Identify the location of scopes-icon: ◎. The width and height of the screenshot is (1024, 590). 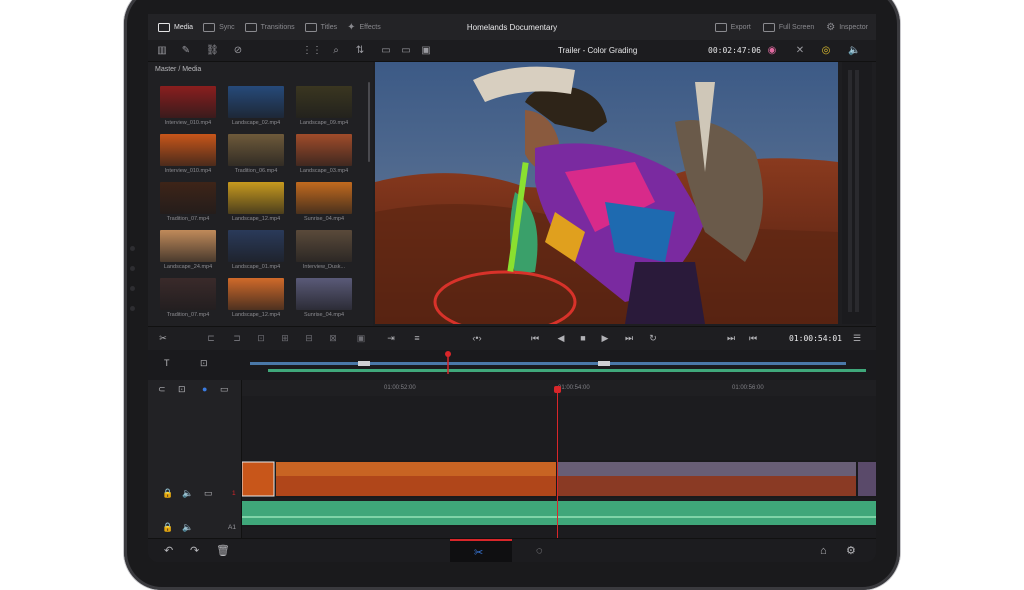
(826, 50).